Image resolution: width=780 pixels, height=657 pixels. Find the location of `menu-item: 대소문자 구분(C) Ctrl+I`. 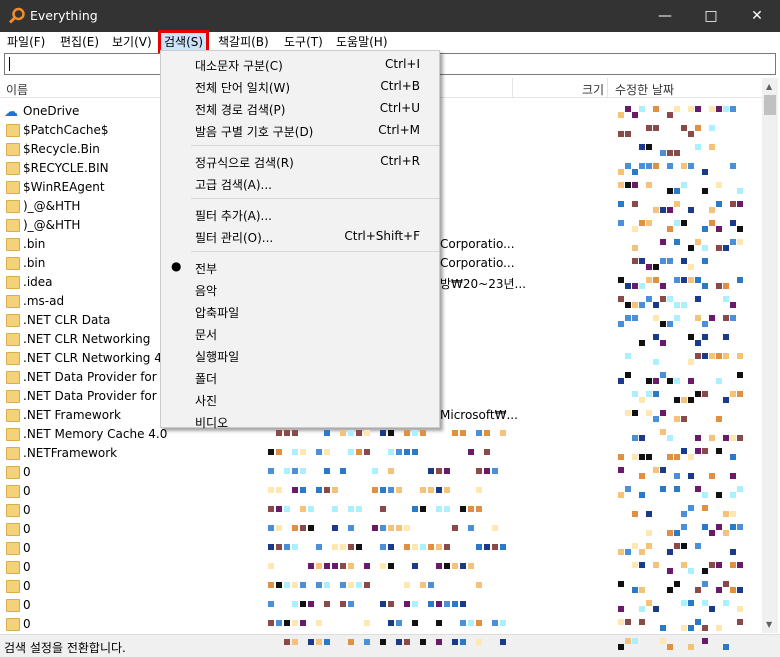

menu-item: 대소문자 구분(C) Ctrl+I is located at coordinates (300, 64).